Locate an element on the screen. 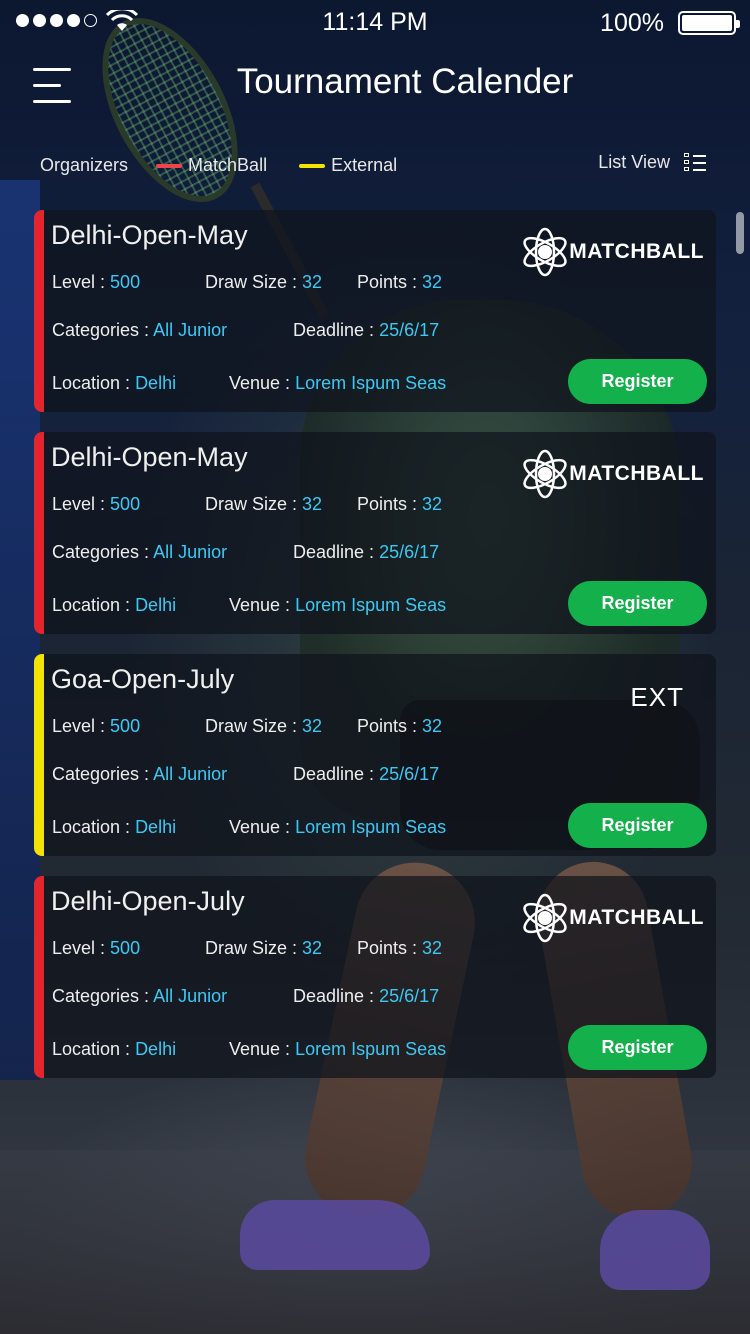 This screenshot has height=1334, width=750. tournament-name: Delhi-Open-May is located at coordinates (149, 457).